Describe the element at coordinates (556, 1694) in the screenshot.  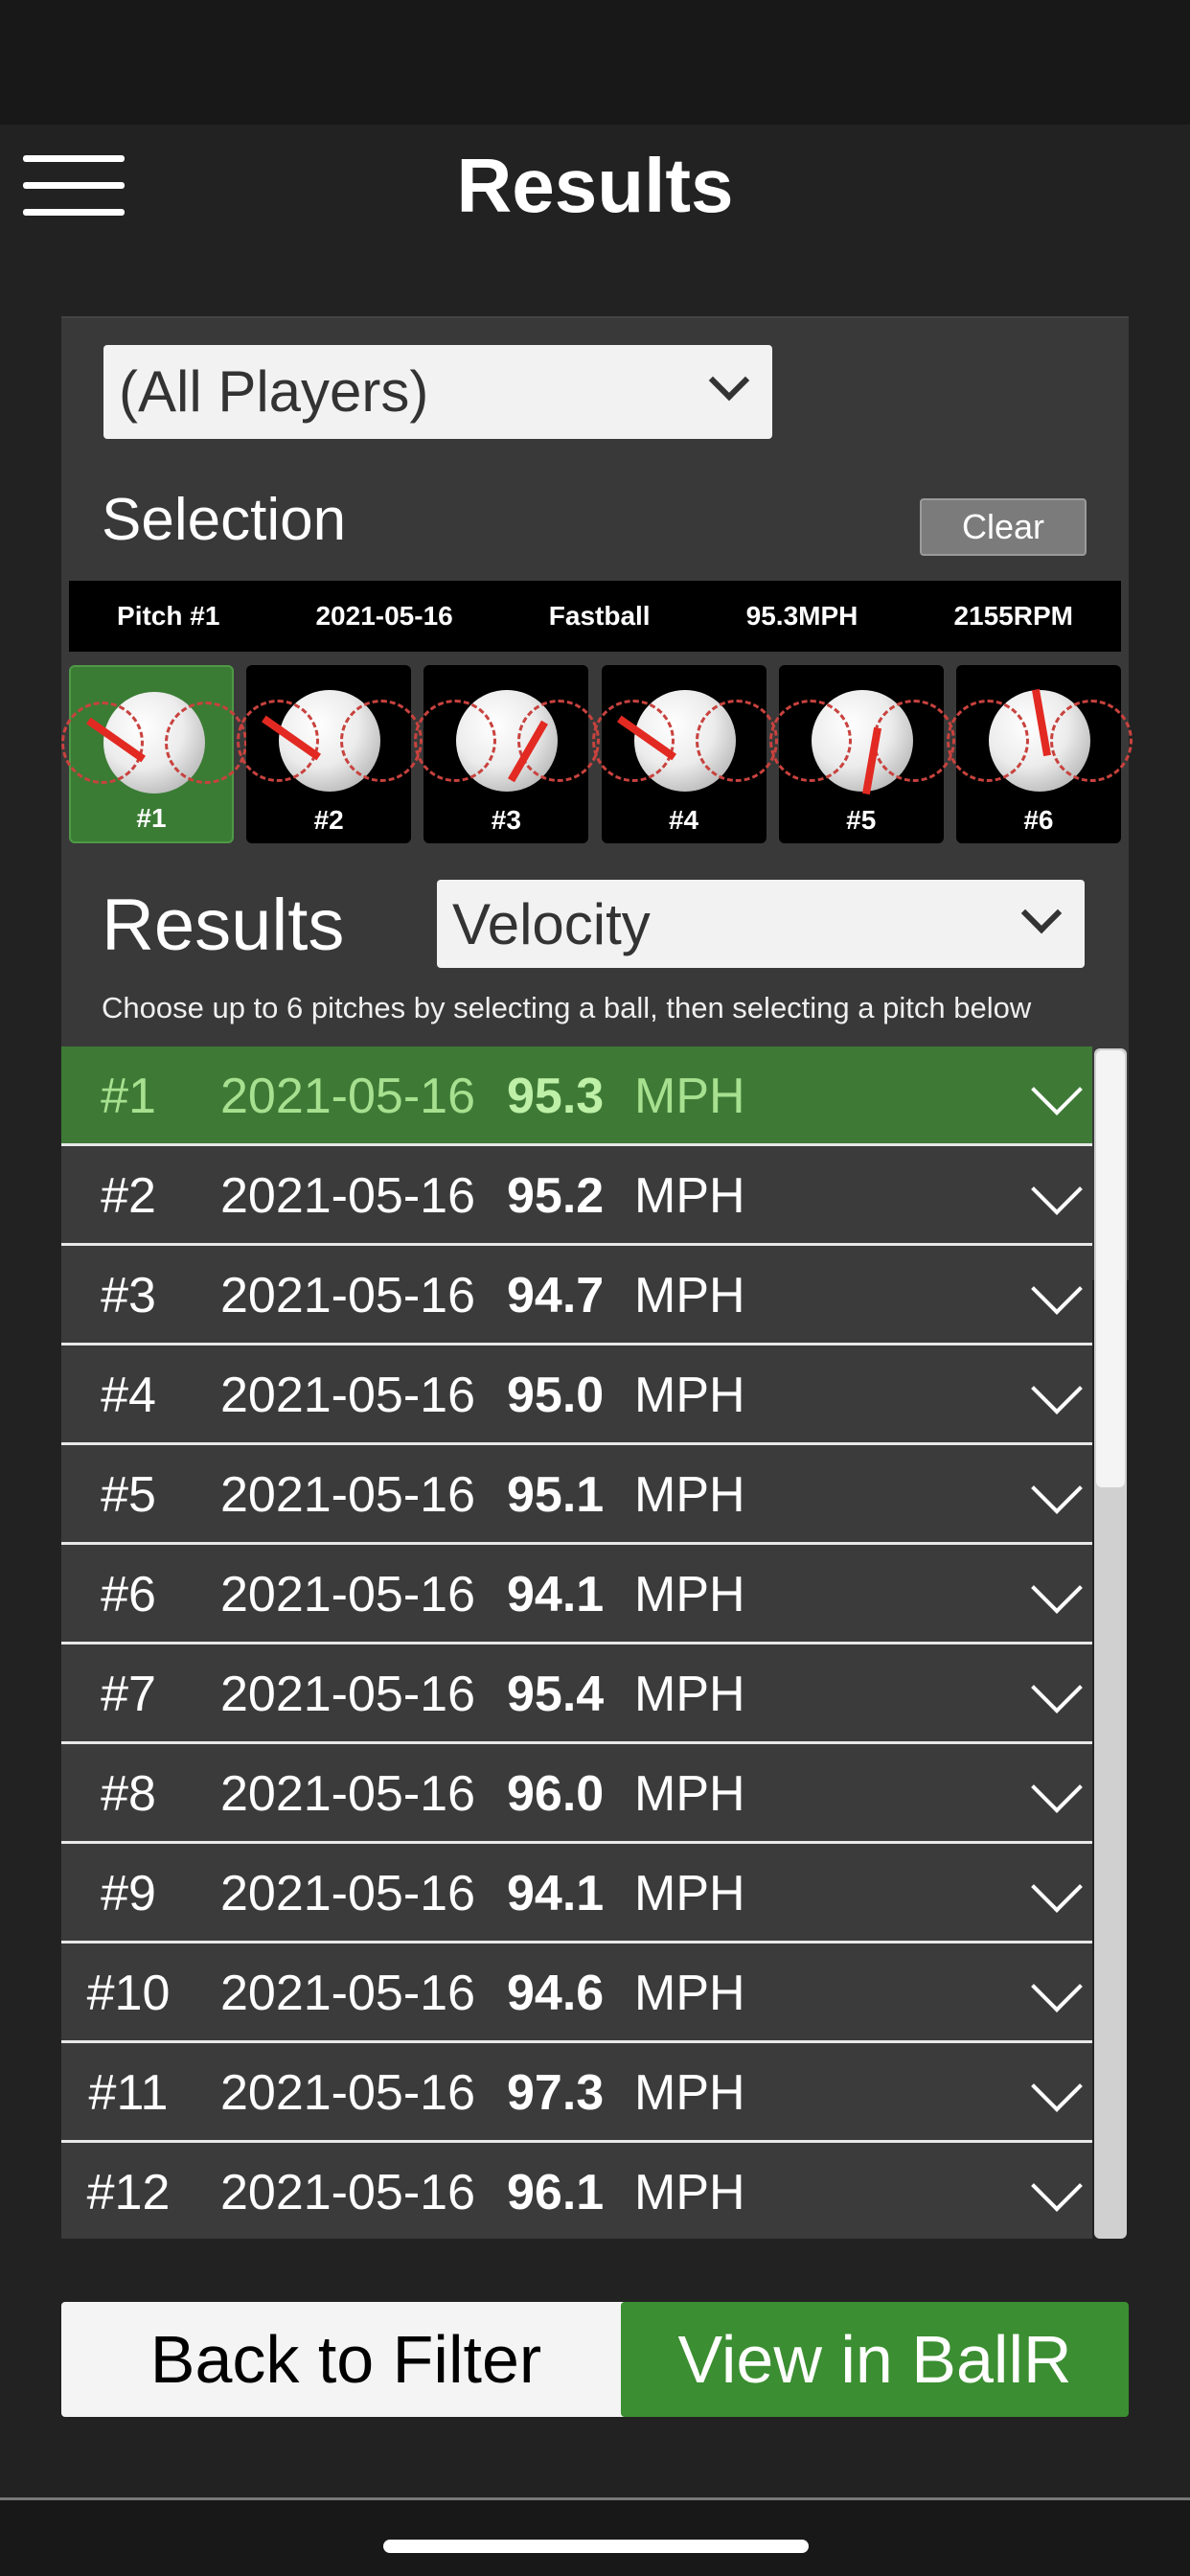
I see `row-value: 95.4` at that location.